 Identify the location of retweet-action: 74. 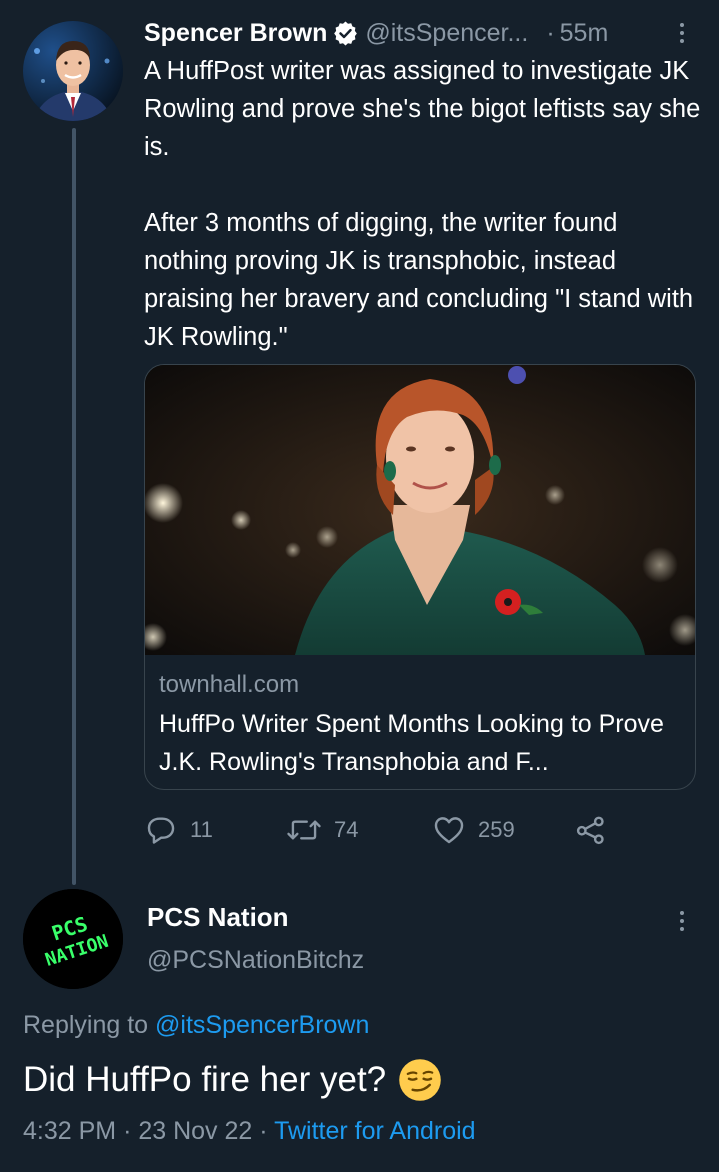
(322, 830).